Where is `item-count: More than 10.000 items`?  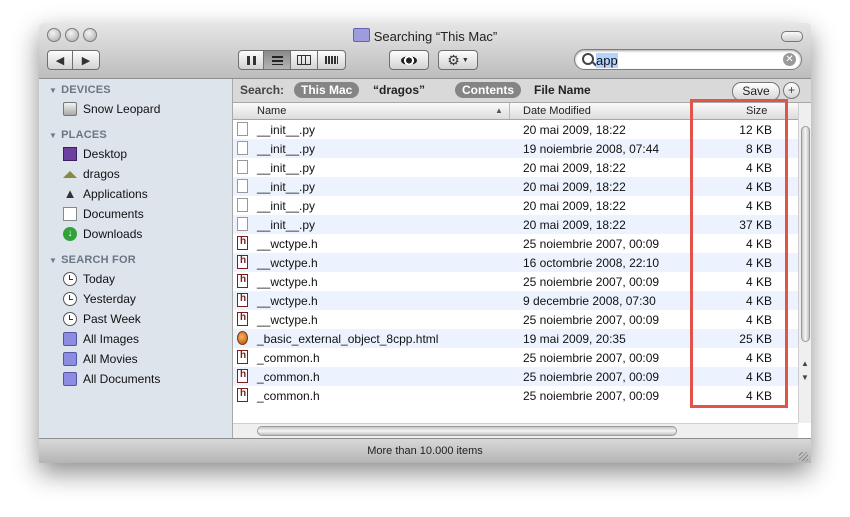 item-count: More than 10.000 items is located at coordinates (425, 451).